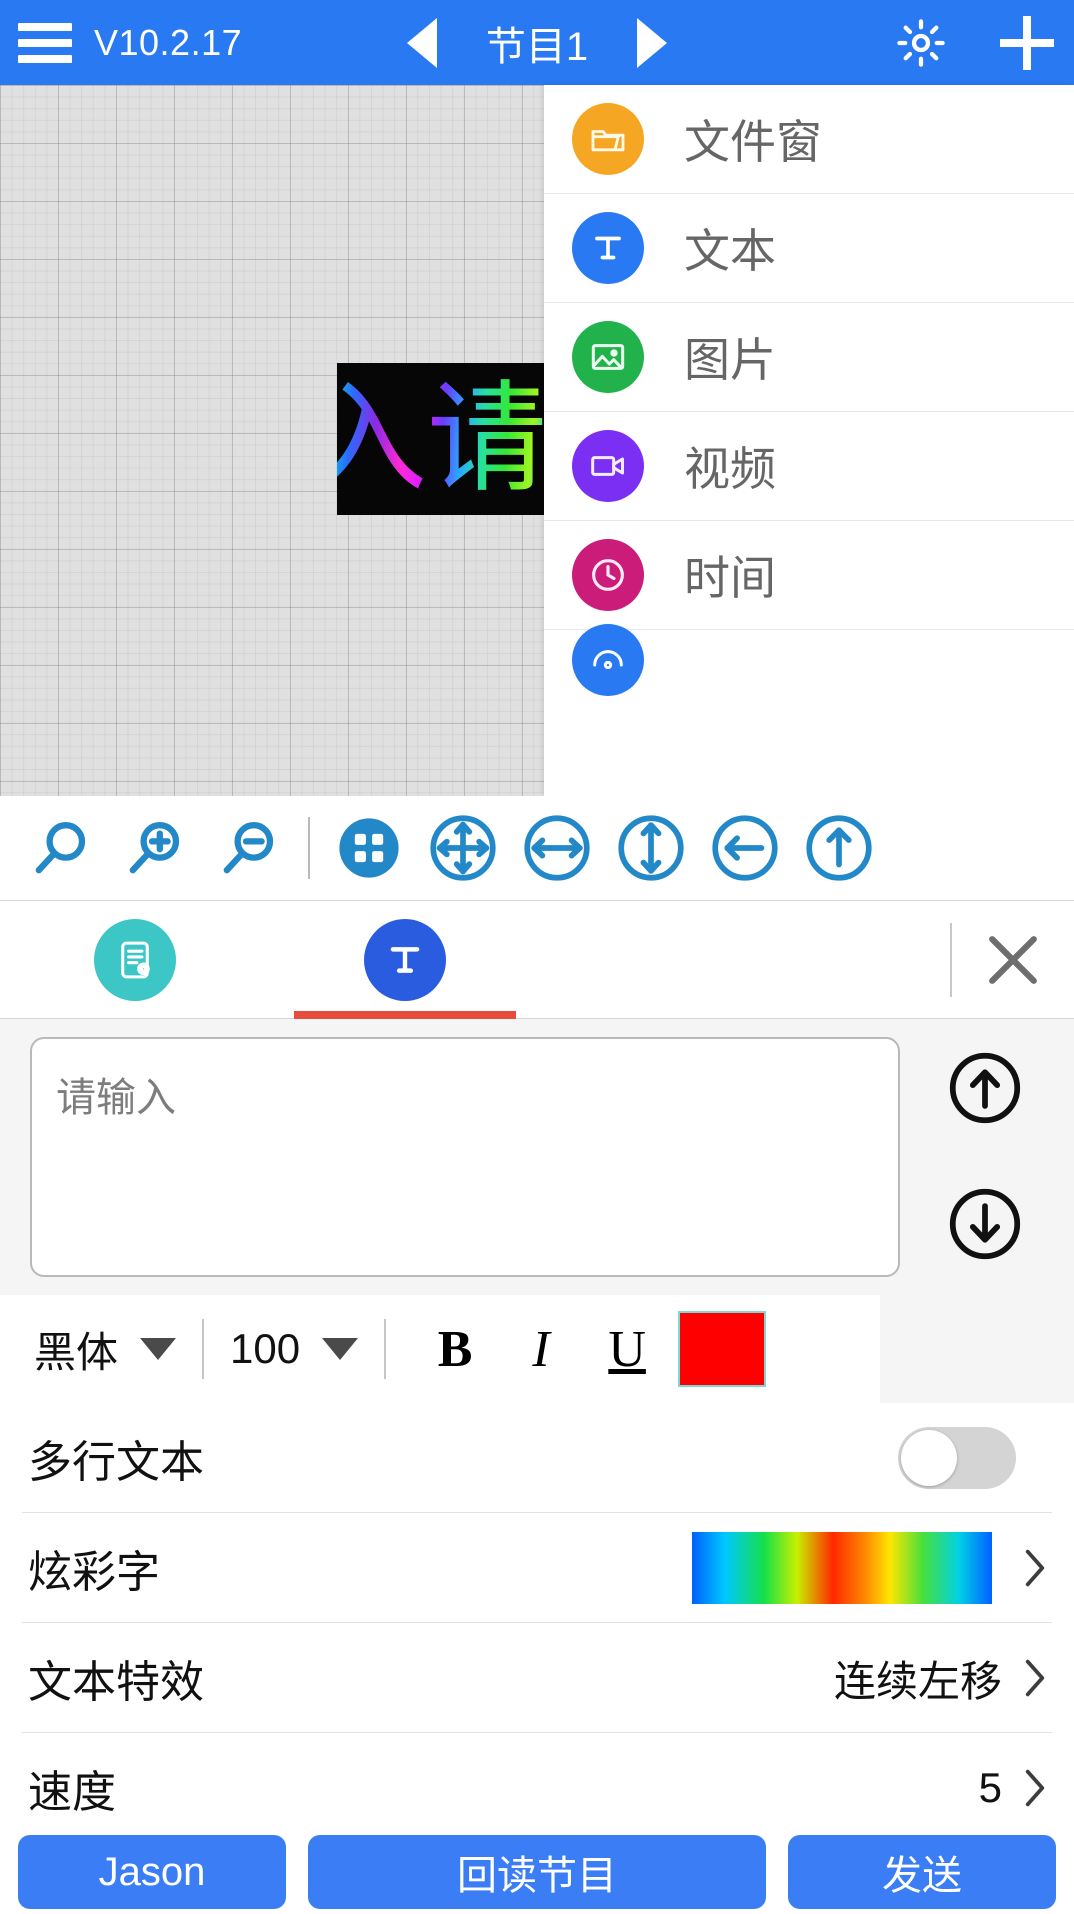 The image size is (1074, 1914). I want to click on plus-icon, so click(1027, 42).